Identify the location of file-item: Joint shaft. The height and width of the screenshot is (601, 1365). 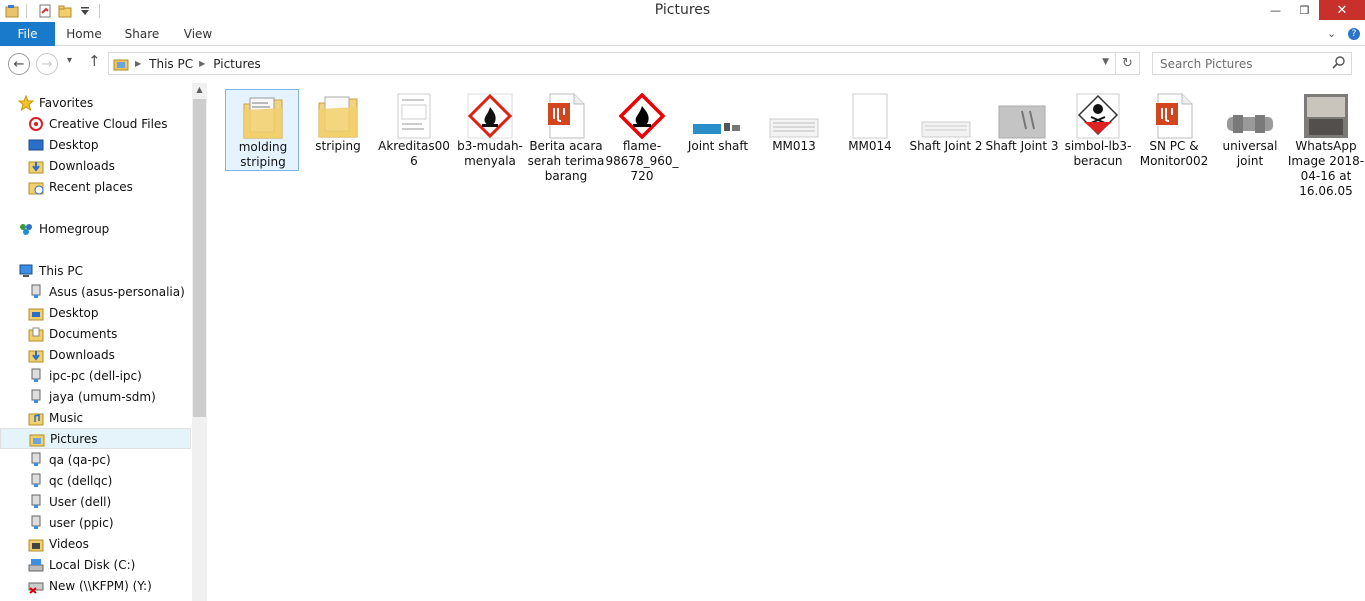
(718, 130).